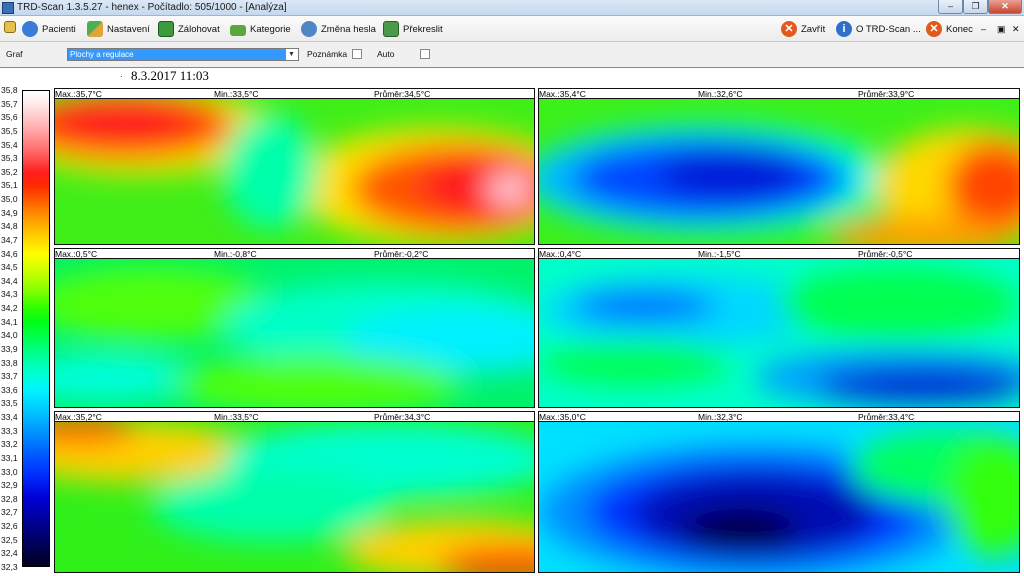  What do you see at coordinates (9, 199) in the screenshot?
I see `legend-label: 35,0` at bounding box center [9, 199].